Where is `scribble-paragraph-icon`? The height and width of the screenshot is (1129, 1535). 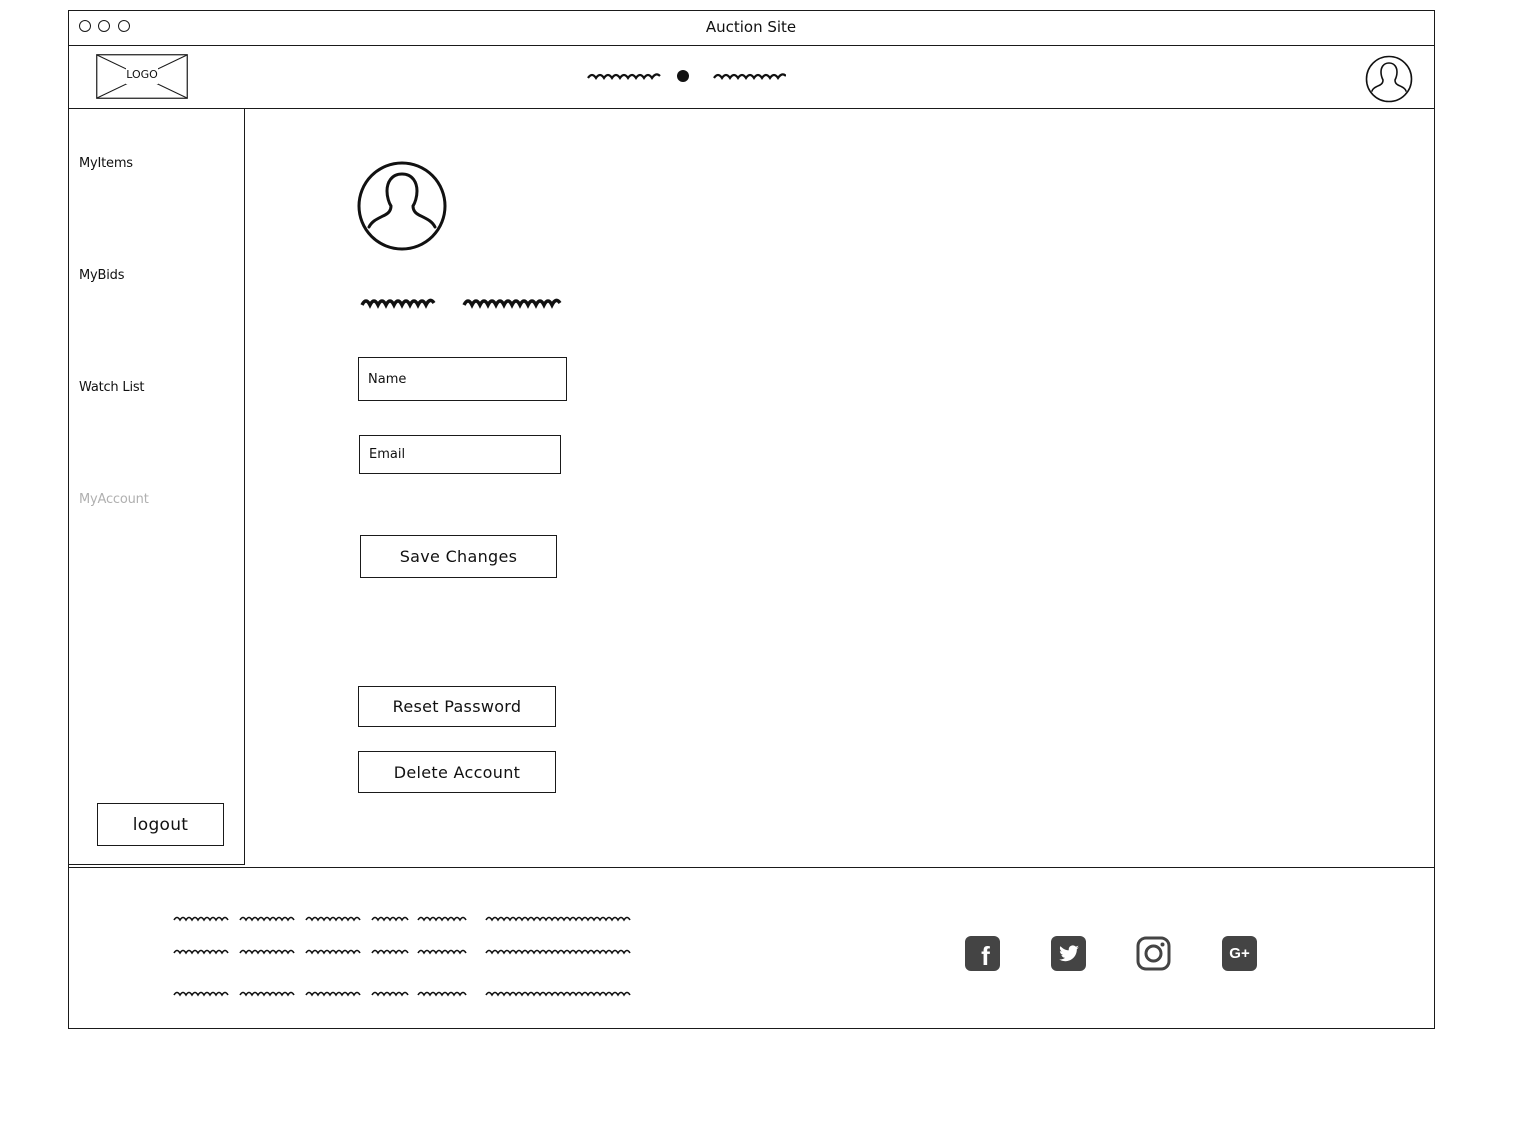
scribble-paragraph-icon is located at coordinates (402, 956).